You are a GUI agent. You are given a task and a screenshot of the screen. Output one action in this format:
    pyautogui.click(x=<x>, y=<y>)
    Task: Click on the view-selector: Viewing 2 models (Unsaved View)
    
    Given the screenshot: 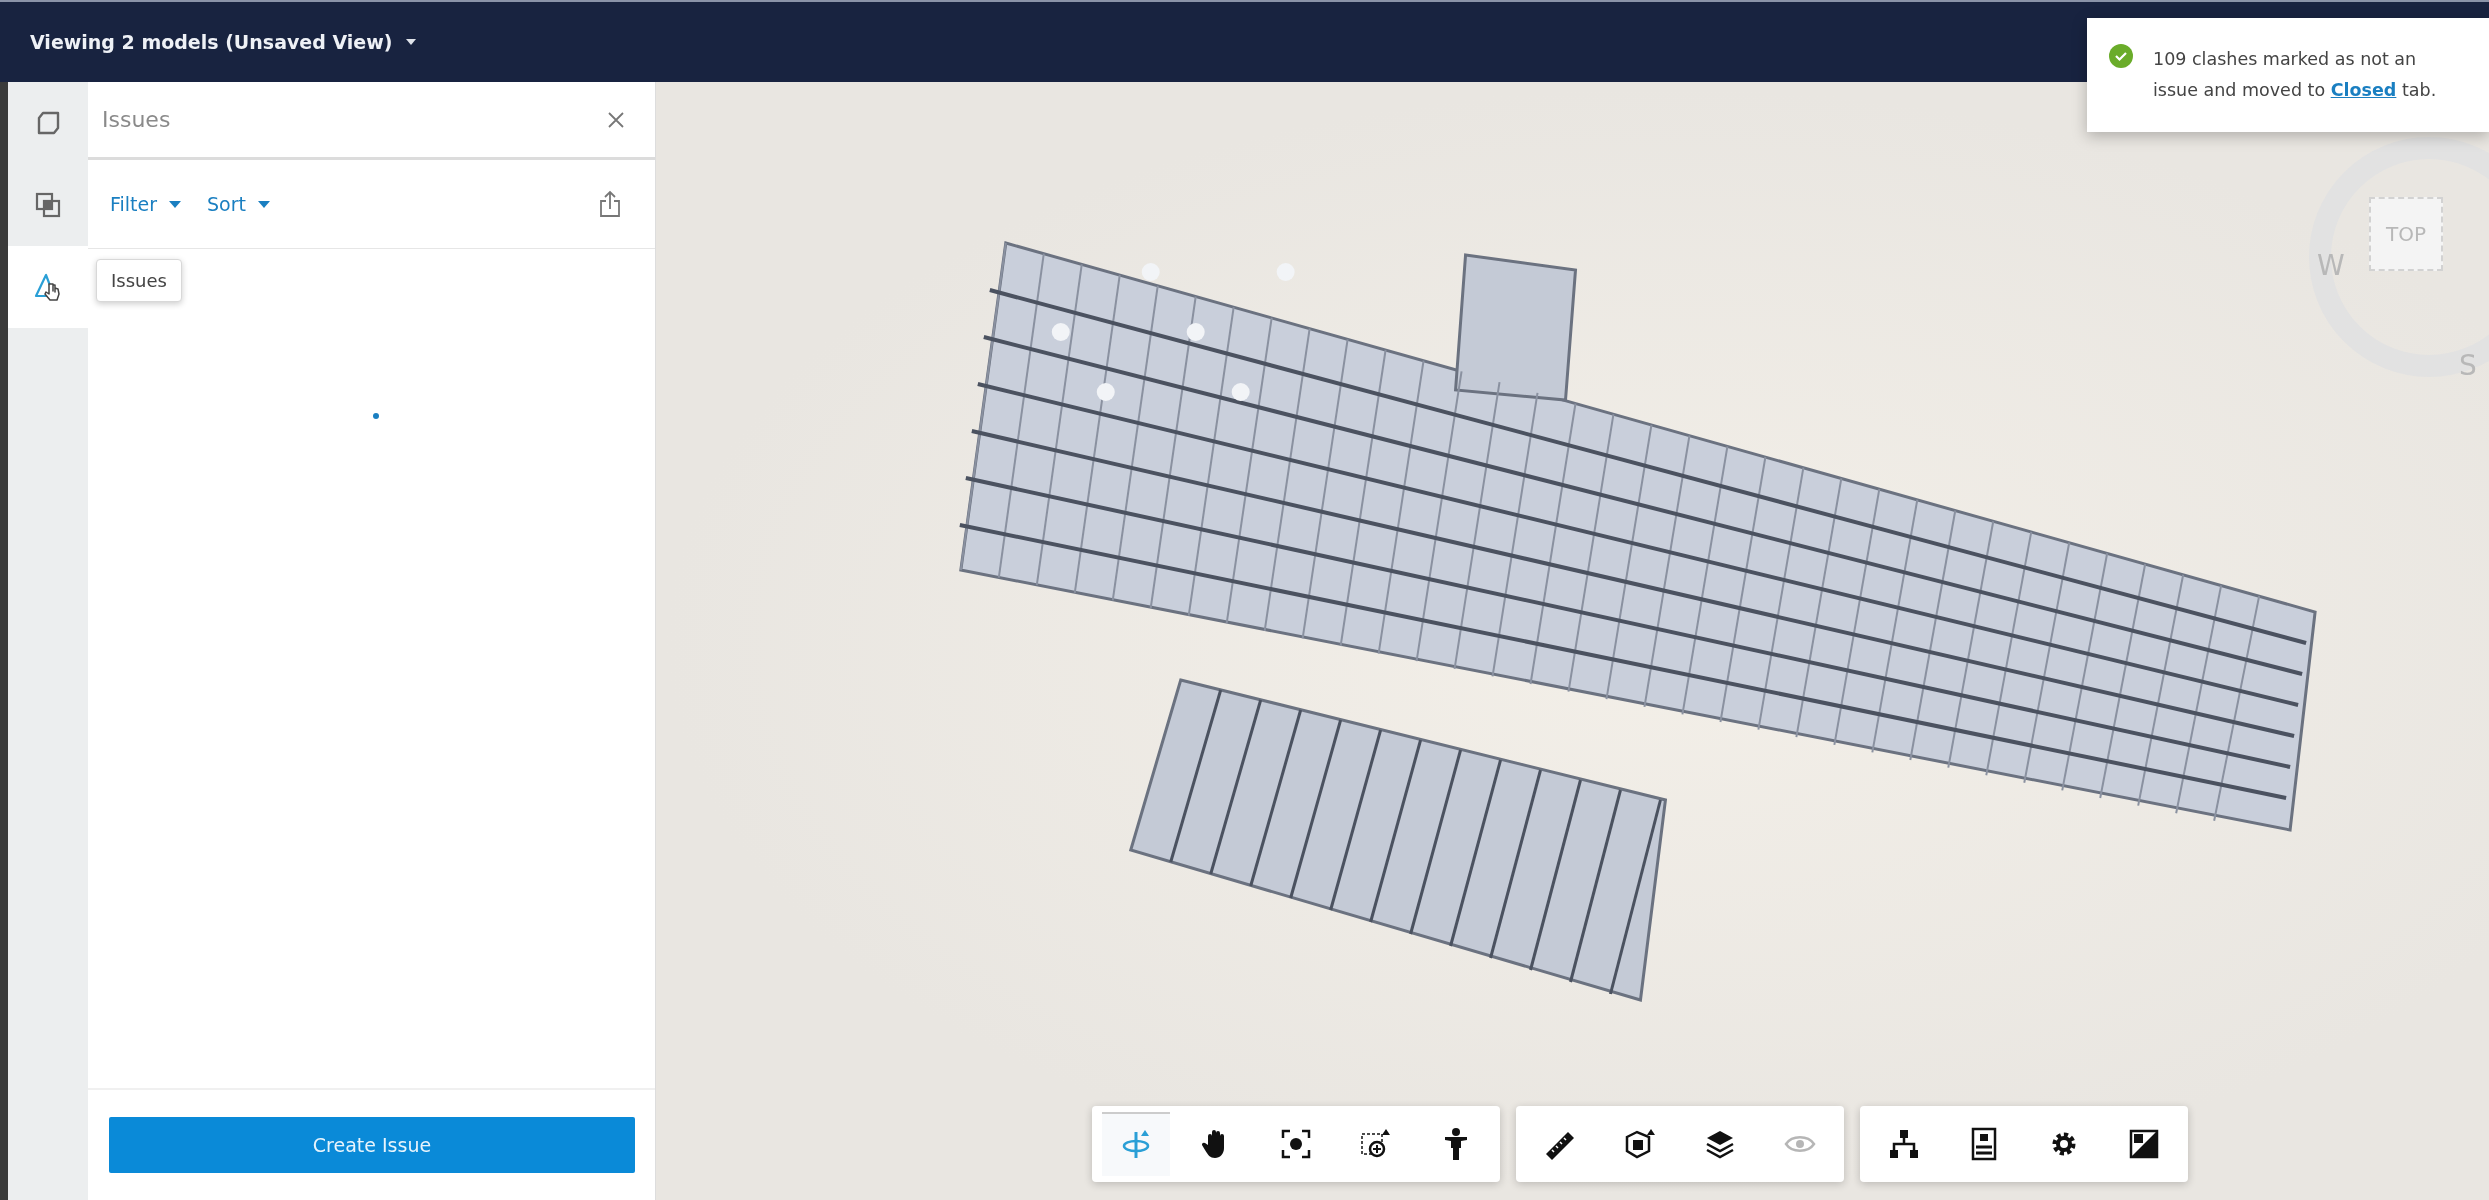 What is the action you would take?
    pyautogui.click(x=223, y=42)
    